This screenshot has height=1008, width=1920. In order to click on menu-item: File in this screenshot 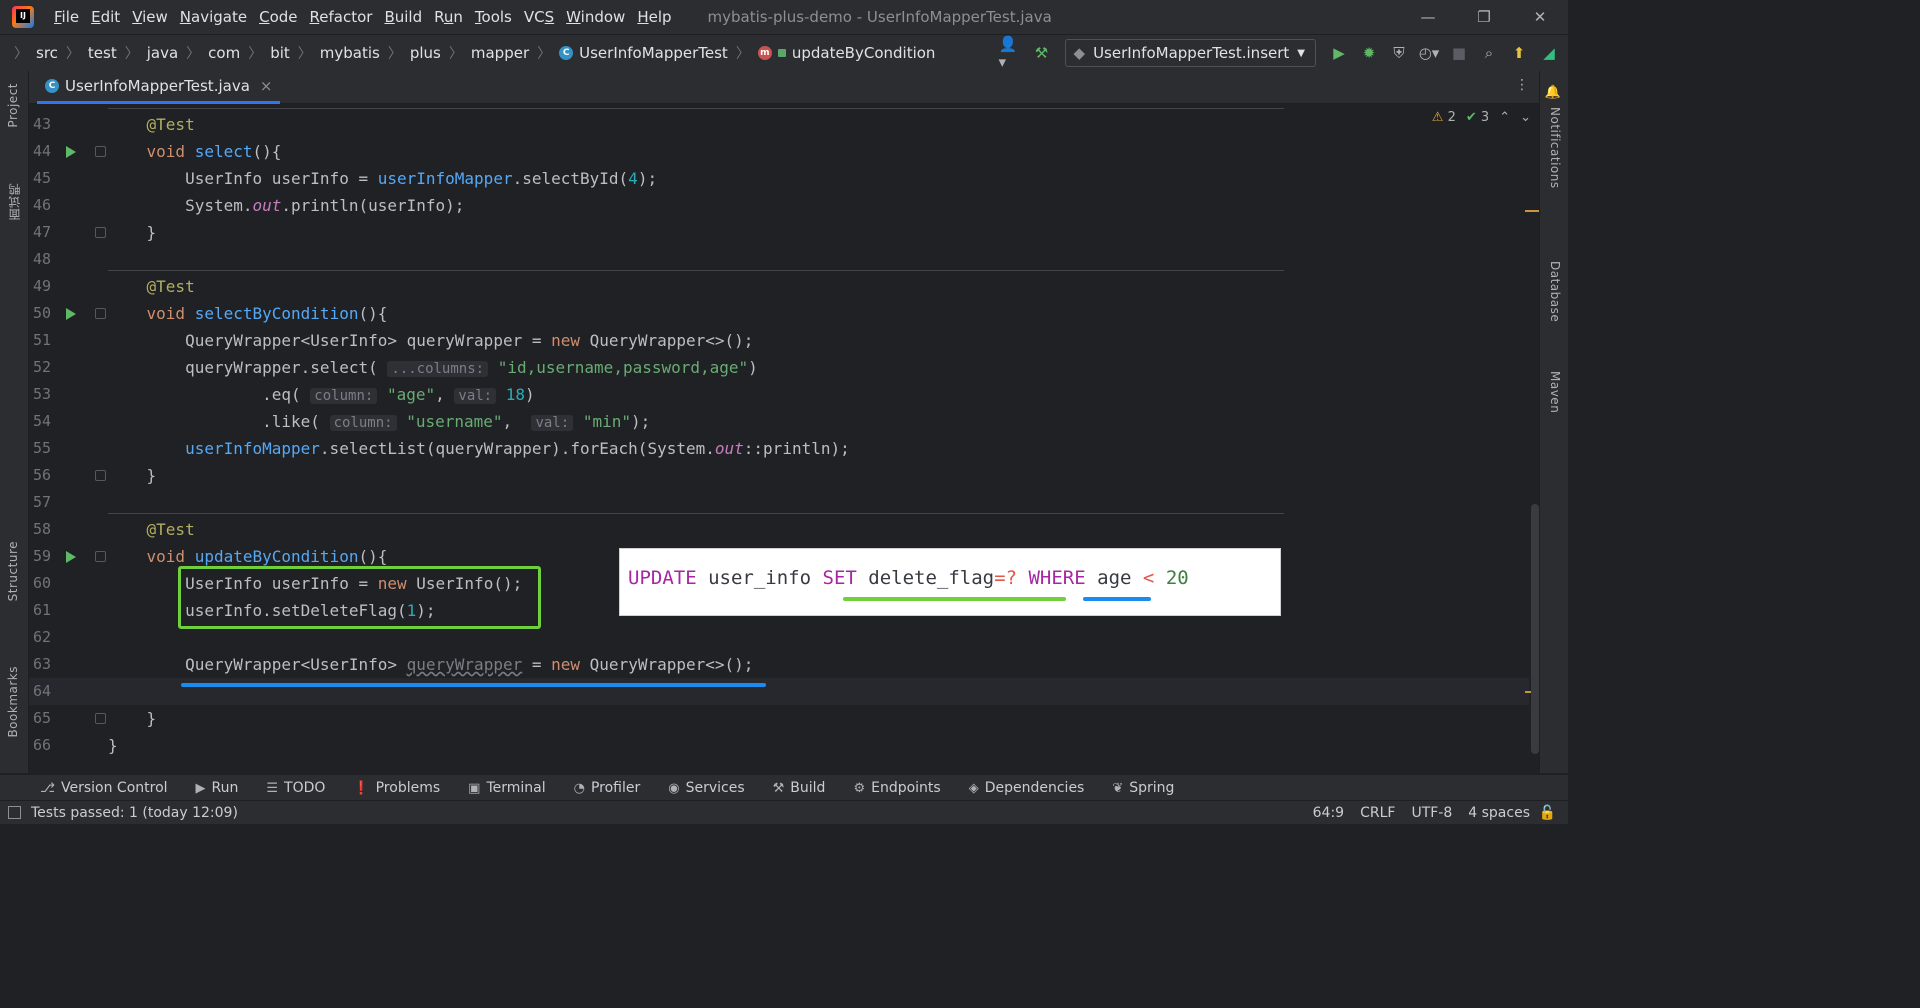, I will do `click(66, 17)`.